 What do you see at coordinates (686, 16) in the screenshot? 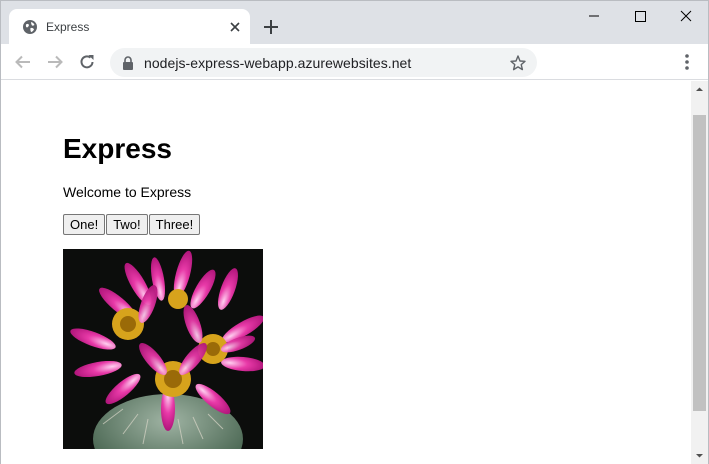
I see `close-icon` at bounding box center [686, 16].